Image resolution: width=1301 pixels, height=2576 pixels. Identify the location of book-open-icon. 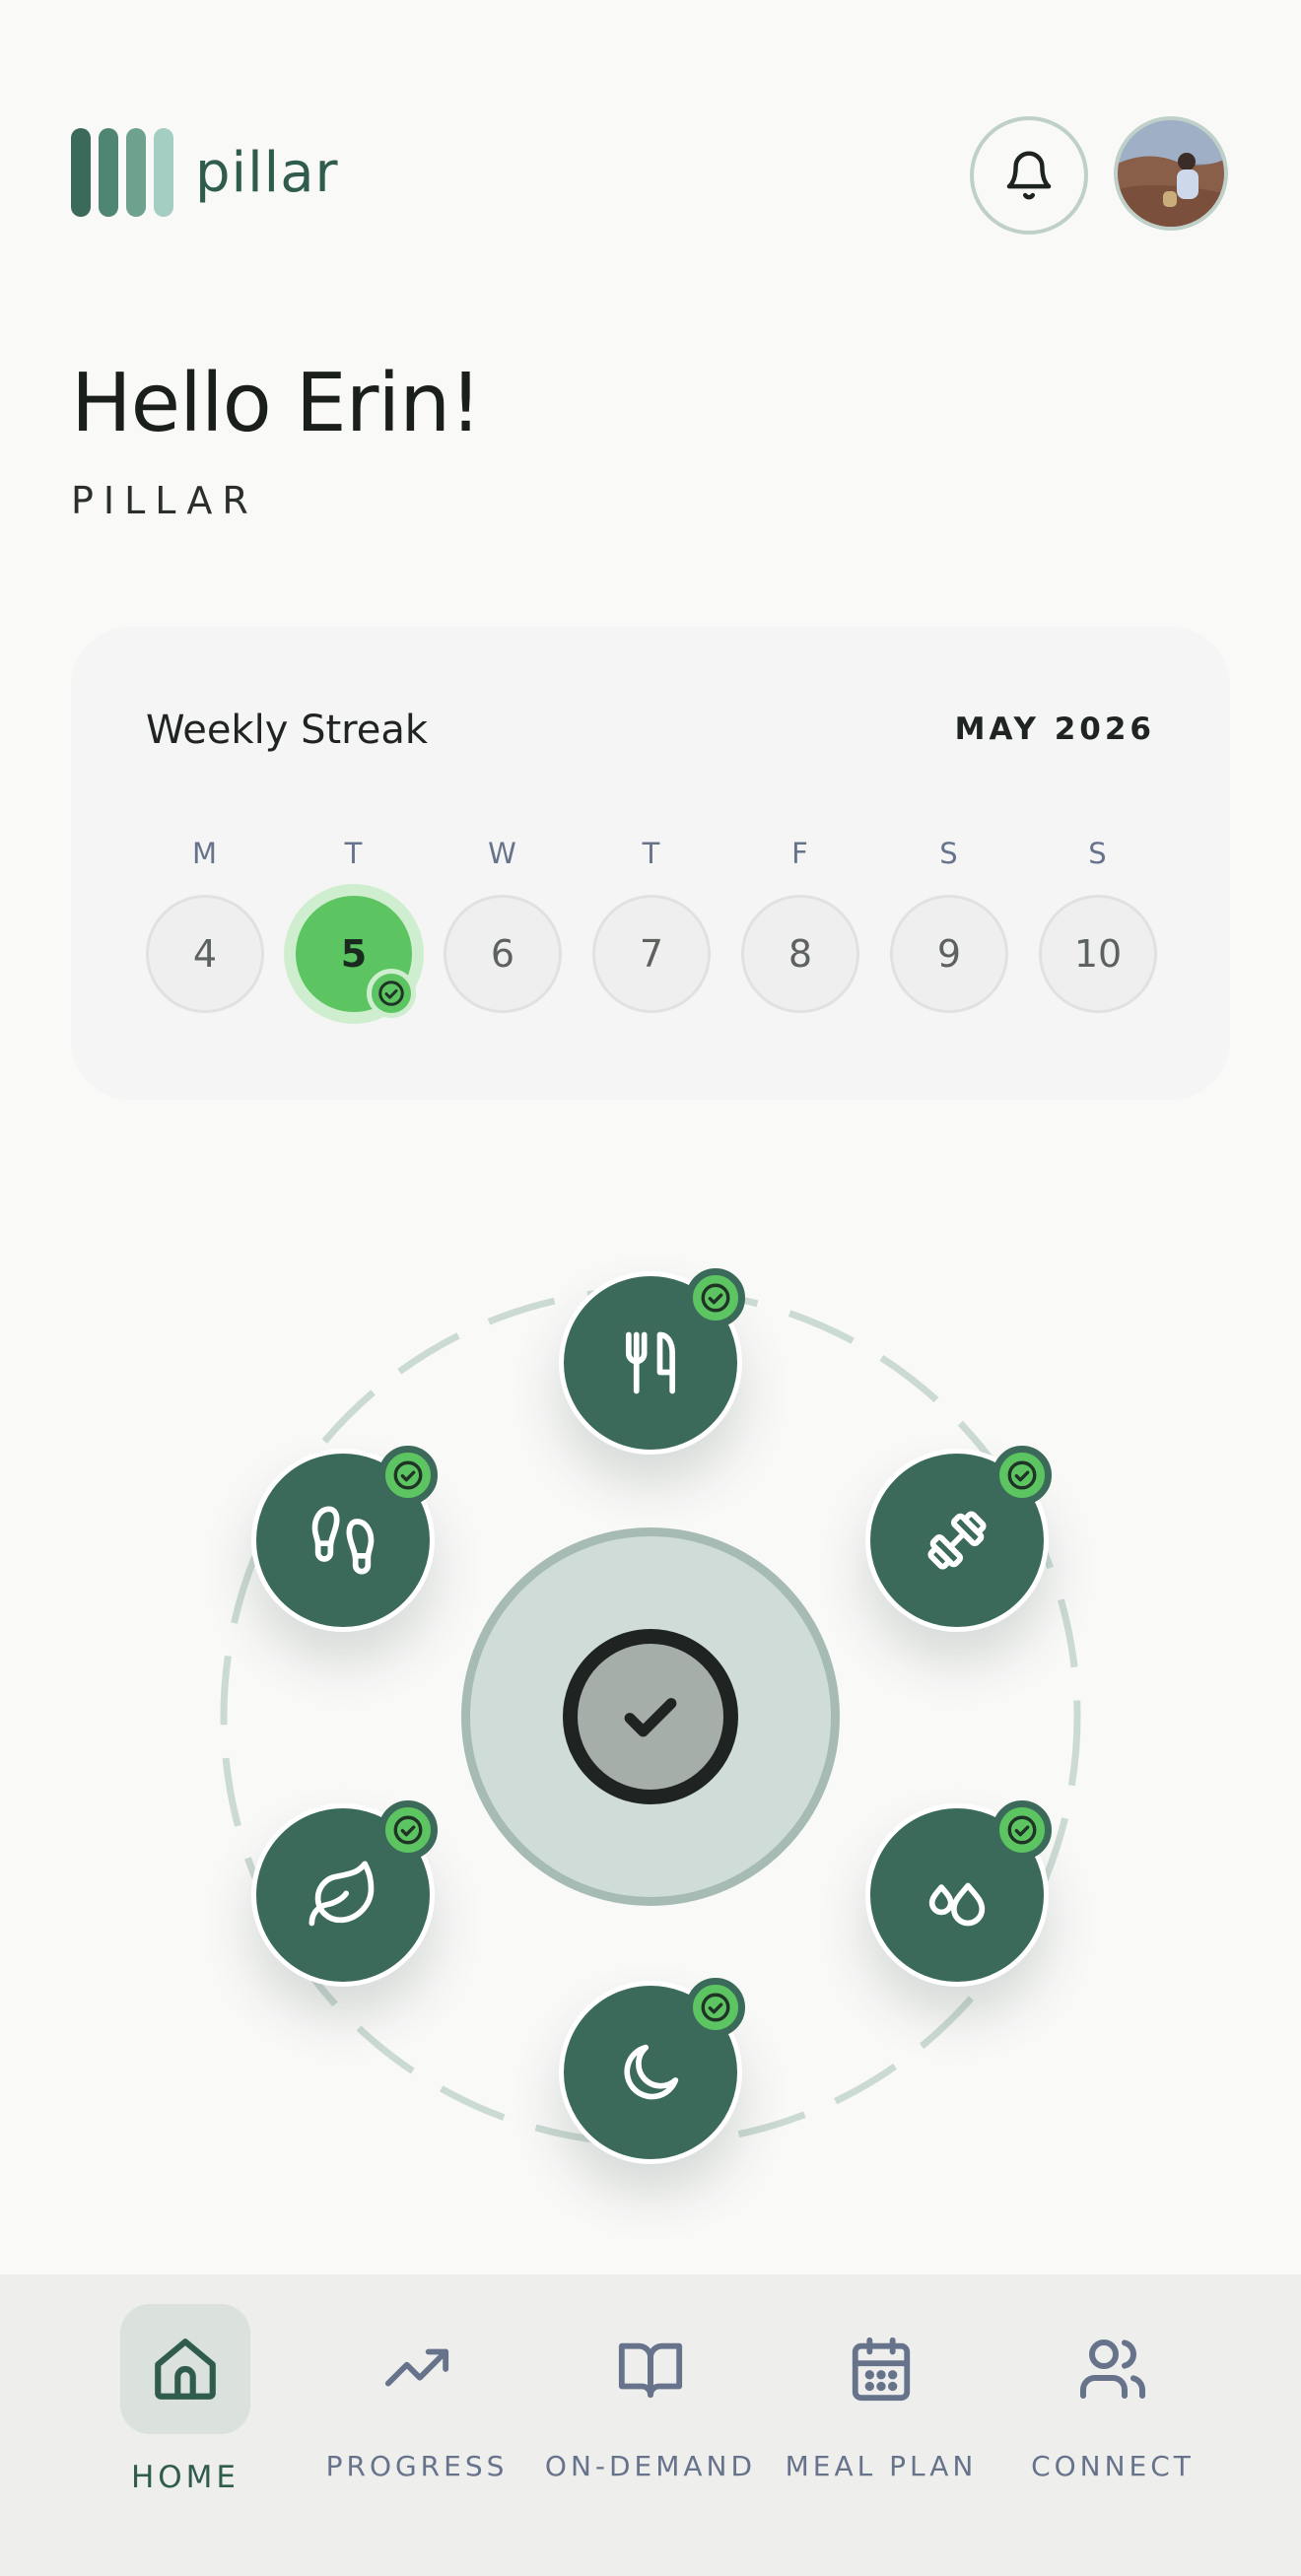
(650, 2370).